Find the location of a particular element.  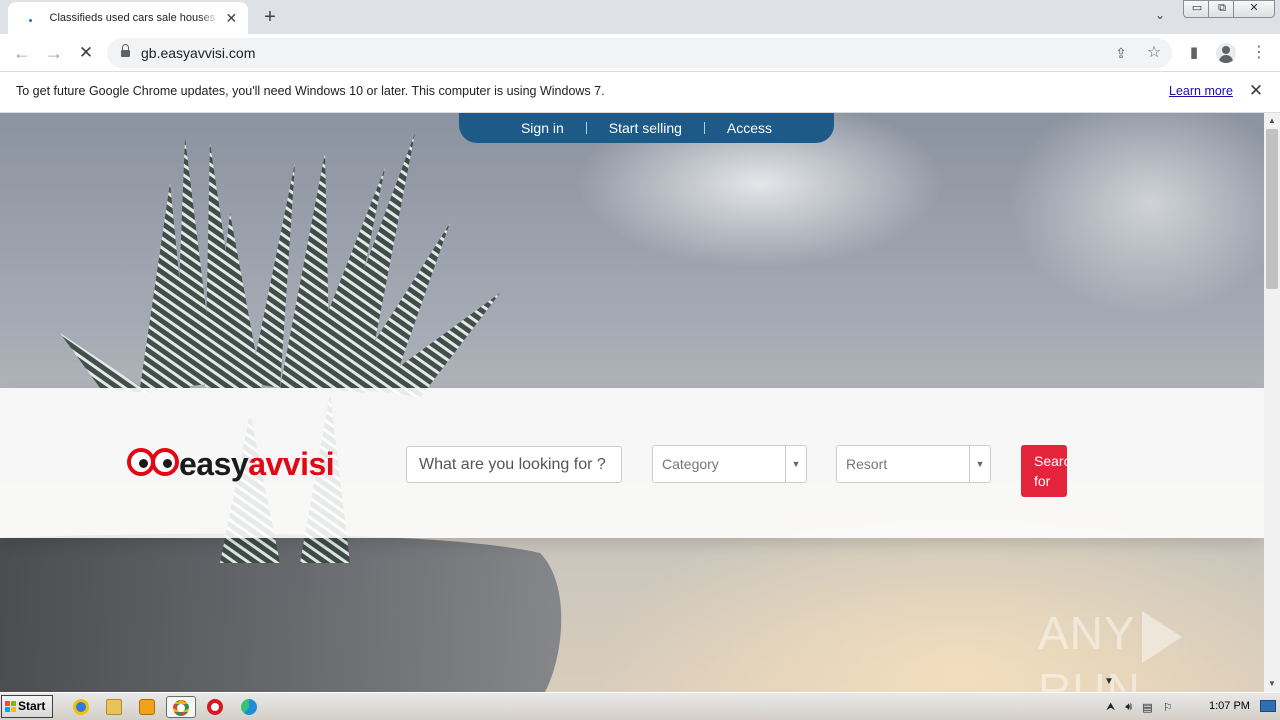

category-select: Category ▼ is located at coordinates (729, 464).